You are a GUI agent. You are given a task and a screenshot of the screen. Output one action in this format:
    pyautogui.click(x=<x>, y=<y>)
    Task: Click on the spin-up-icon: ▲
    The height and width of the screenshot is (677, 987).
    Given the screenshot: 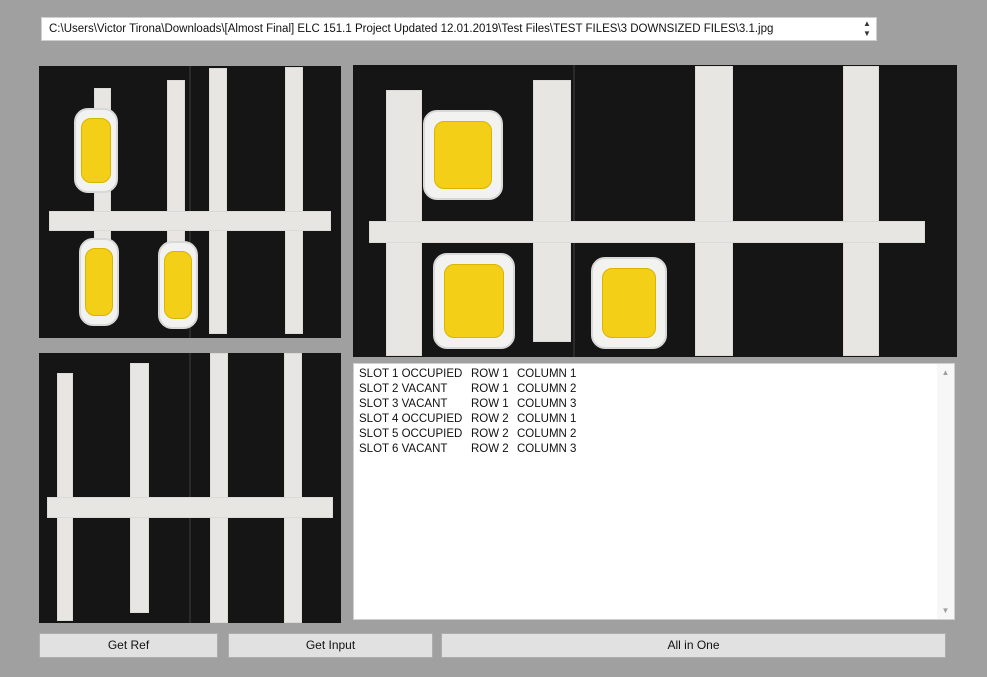 What is the action you would take?
    pyautogui.click(x=867, y=24)
    